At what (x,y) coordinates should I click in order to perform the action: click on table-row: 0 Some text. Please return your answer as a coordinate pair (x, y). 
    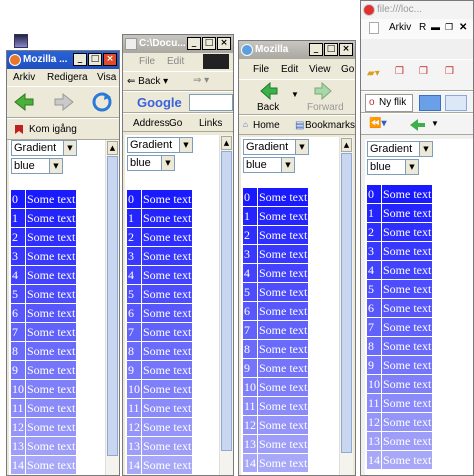
    Looking at the image, I should click on (276, 197).